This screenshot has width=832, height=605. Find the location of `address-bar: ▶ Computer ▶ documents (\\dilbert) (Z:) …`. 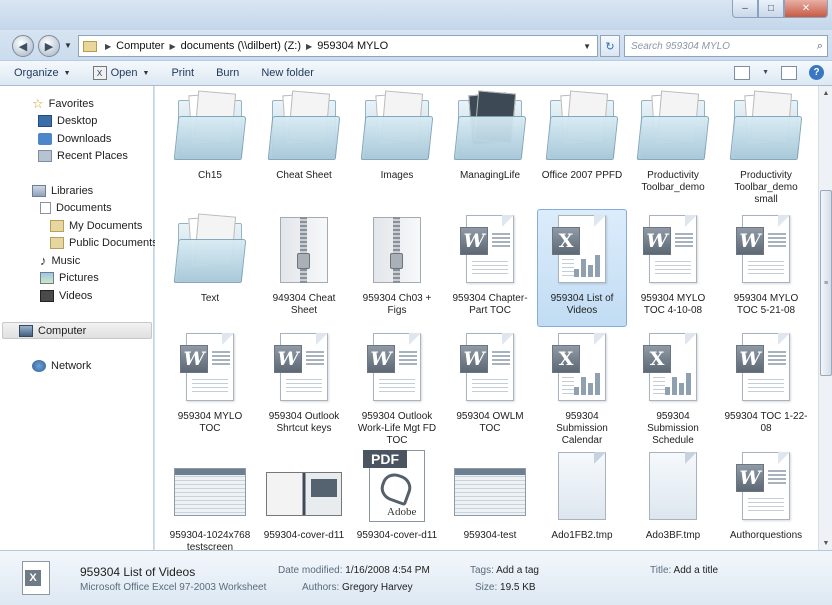

address-bar: ▶ Computer ▶ documents (\\dilbert) (Z:) … is located at coordinates (338, 46).